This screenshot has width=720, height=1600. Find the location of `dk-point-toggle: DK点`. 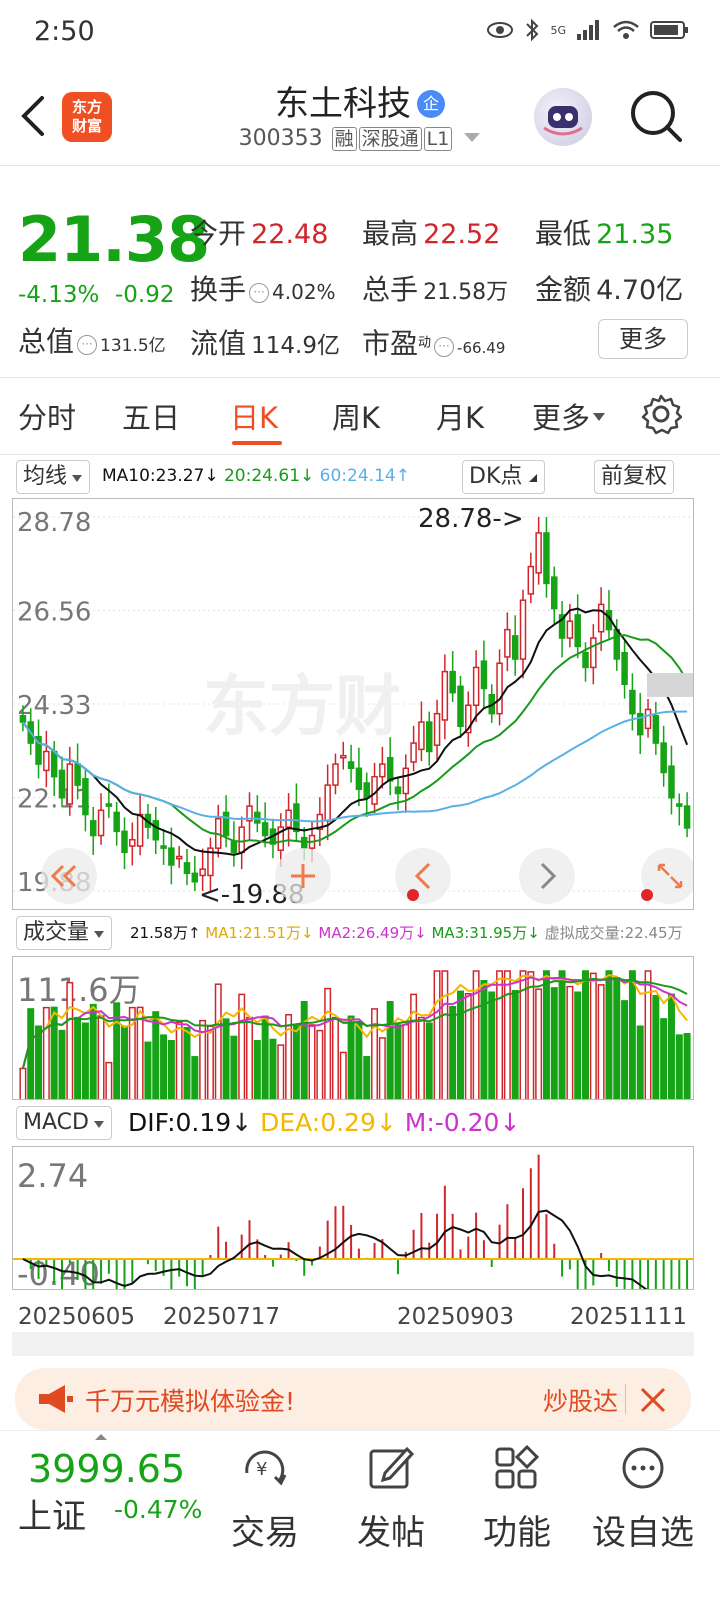

dk-point-toggle: DK点 is located at coordinates (504, 477).